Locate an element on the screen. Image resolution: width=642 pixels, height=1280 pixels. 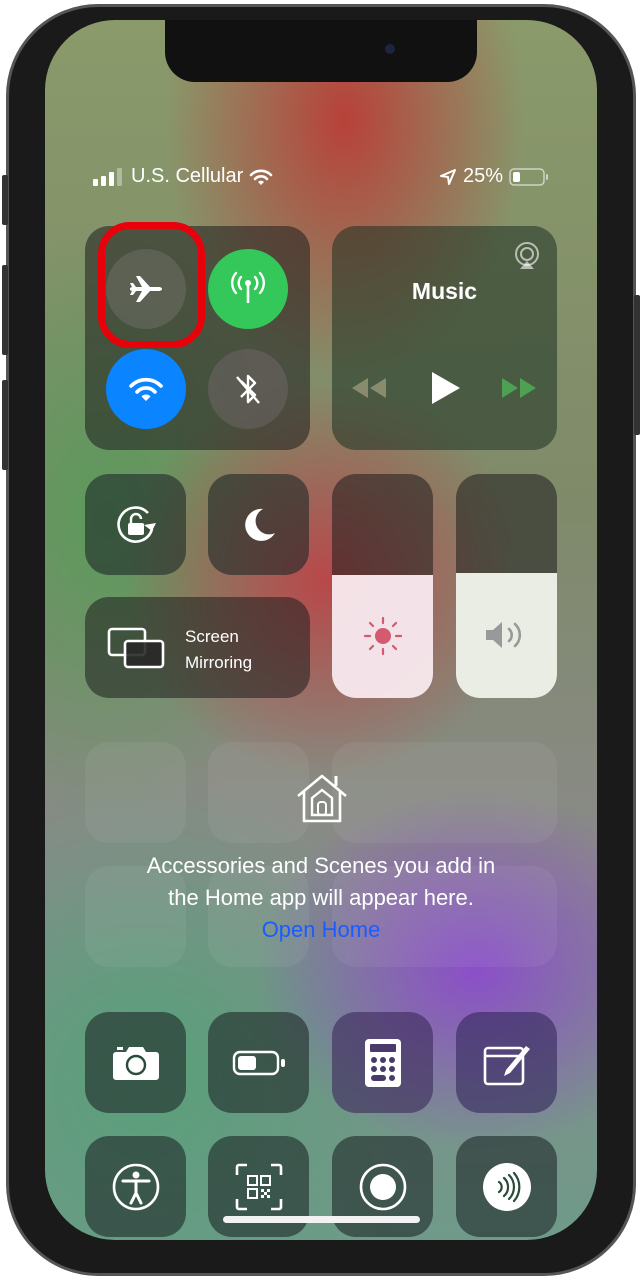
qr-code-icon is located at coordinates (259, 1187).